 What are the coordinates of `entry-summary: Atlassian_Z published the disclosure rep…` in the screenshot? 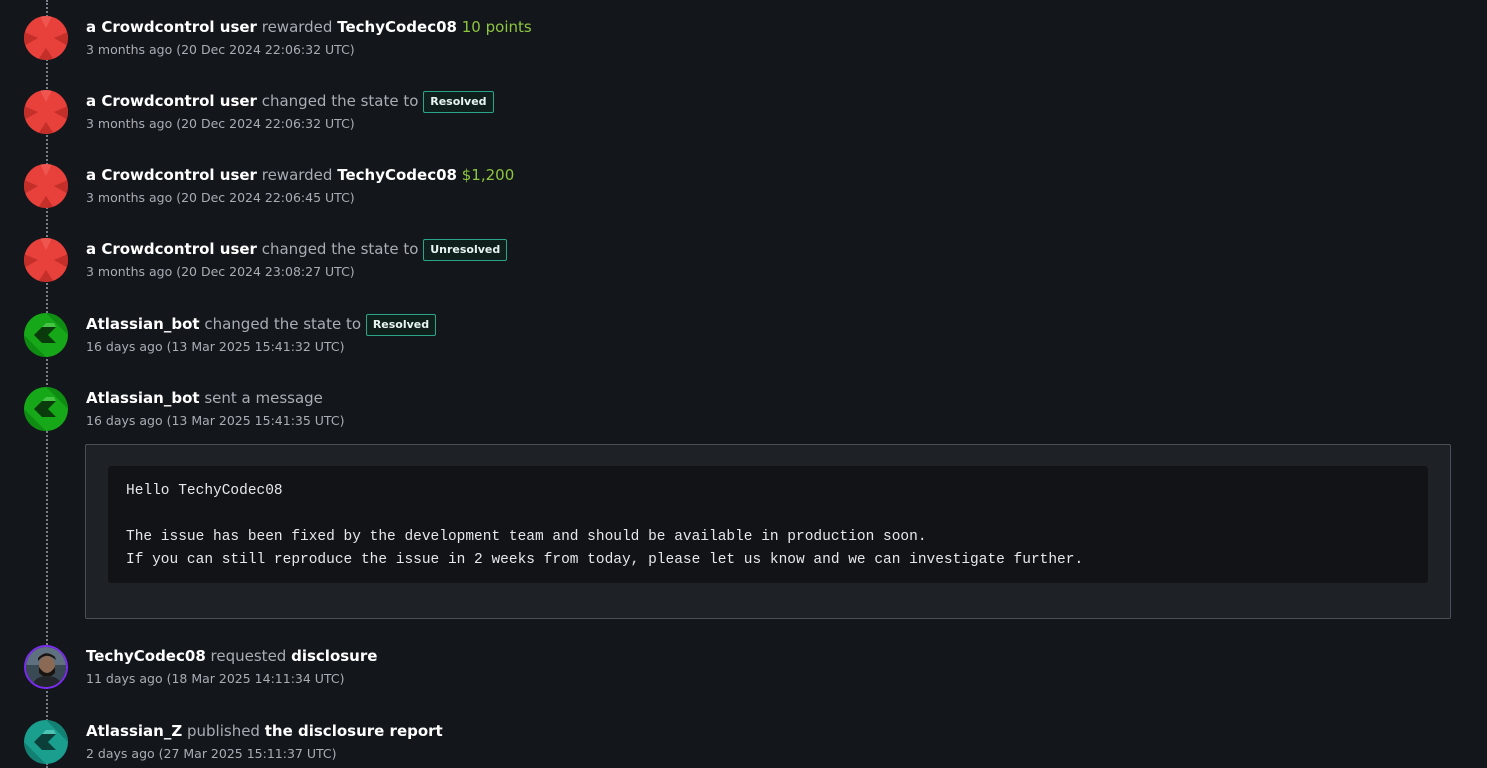 It's located at (264, 731).